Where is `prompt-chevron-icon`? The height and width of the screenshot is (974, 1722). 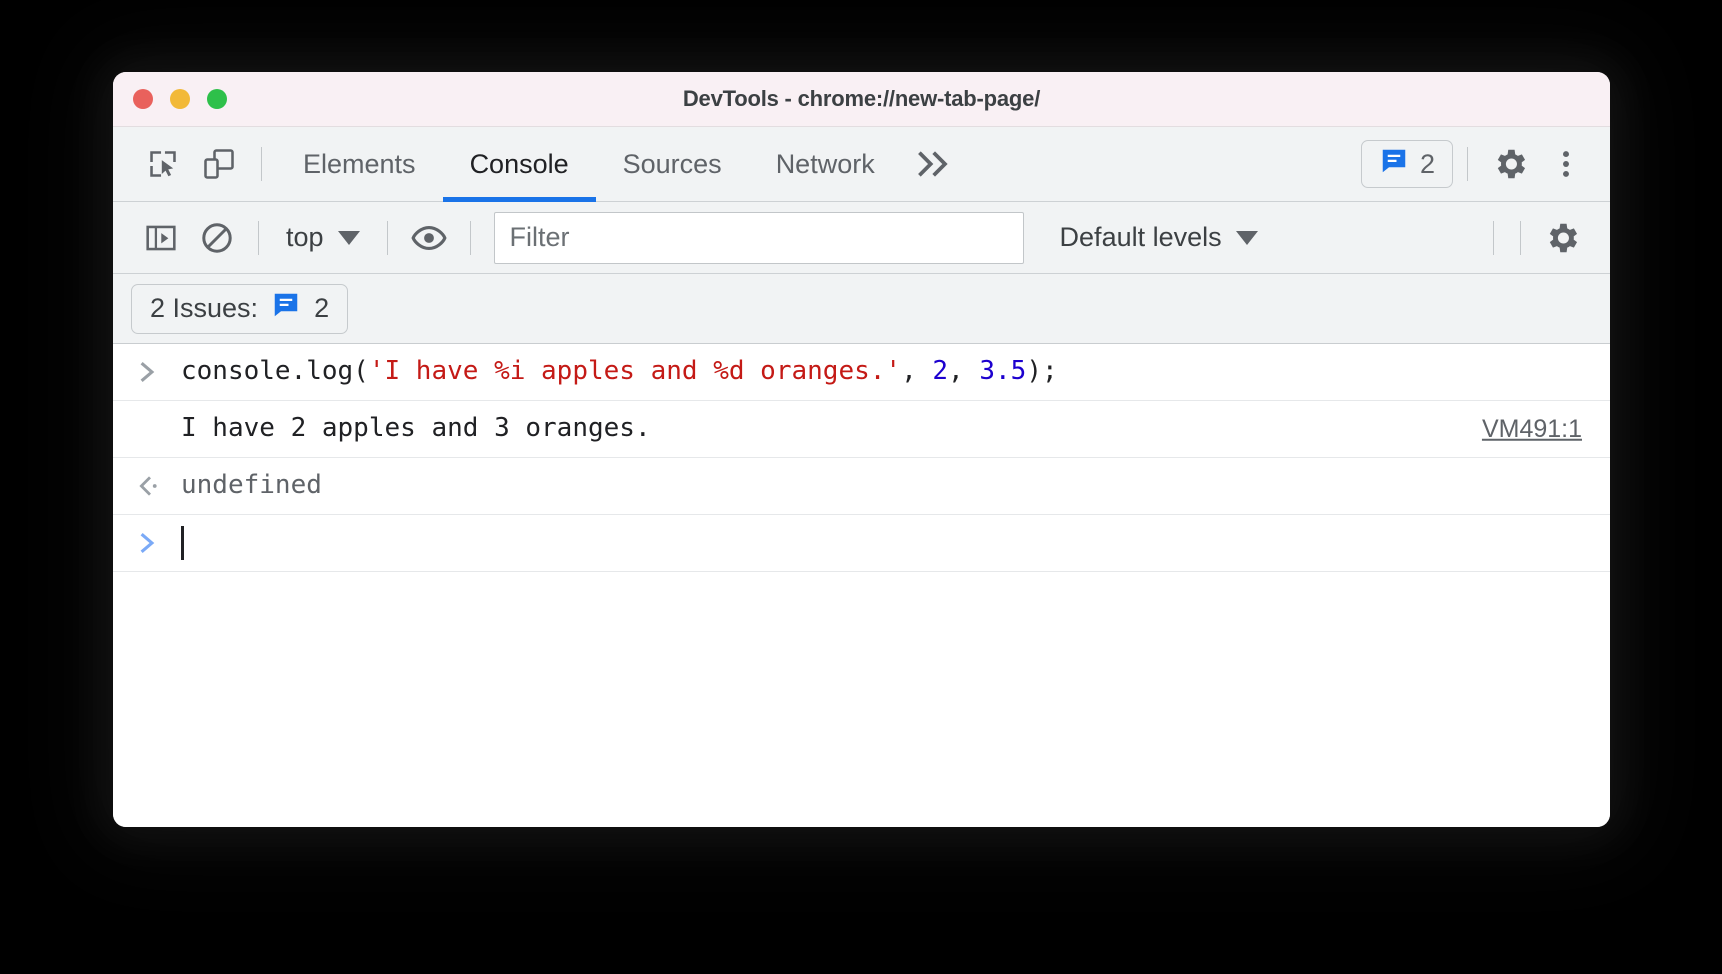
prompt-chevron-icon is located at coordinates (158, 543).